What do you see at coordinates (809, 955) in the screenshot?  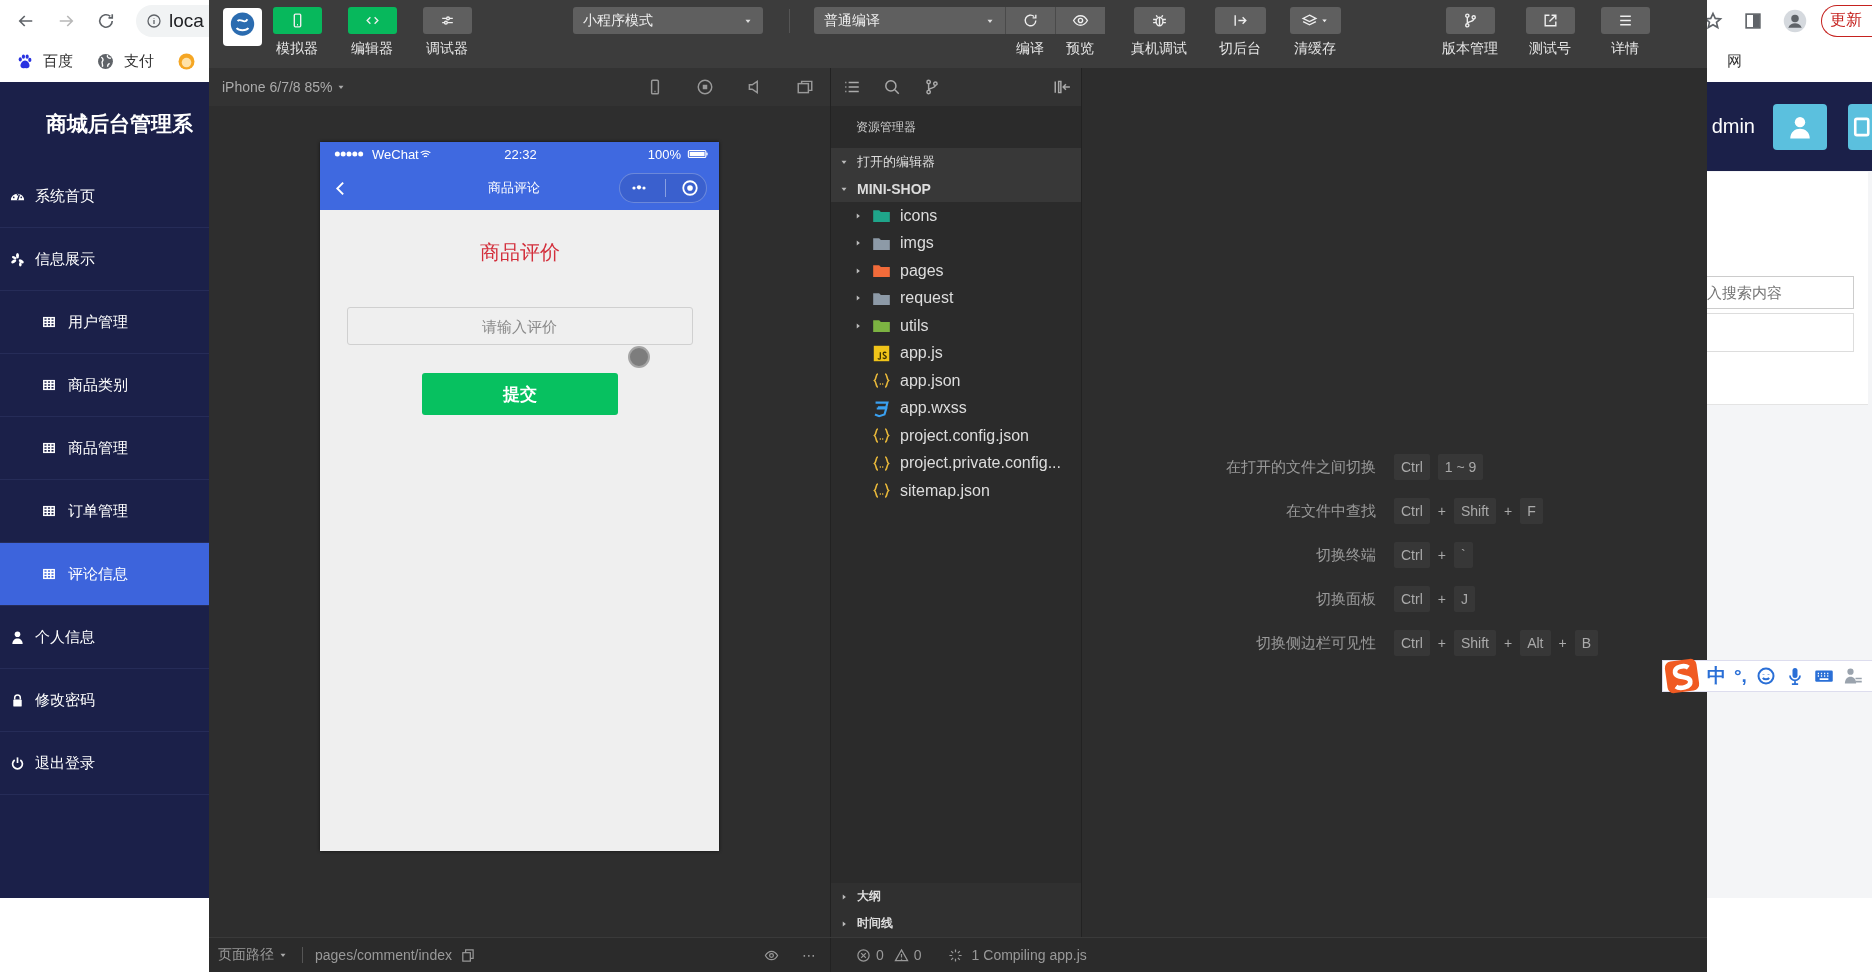 I see `more-button: ⋯` at bounding box center [809, 955].